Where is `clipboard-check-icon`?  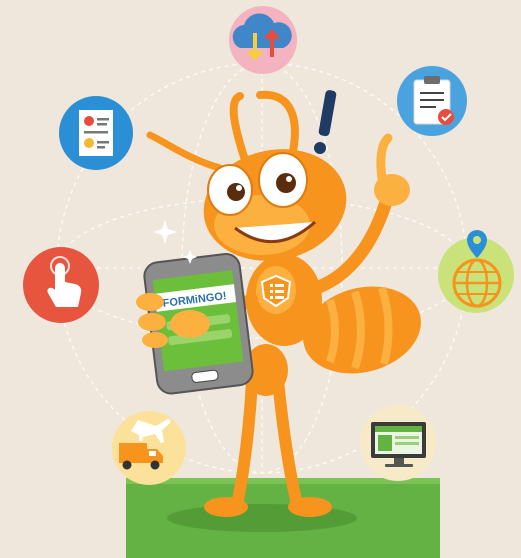
clipboard-check-icon is located at coordinates (432, 101).